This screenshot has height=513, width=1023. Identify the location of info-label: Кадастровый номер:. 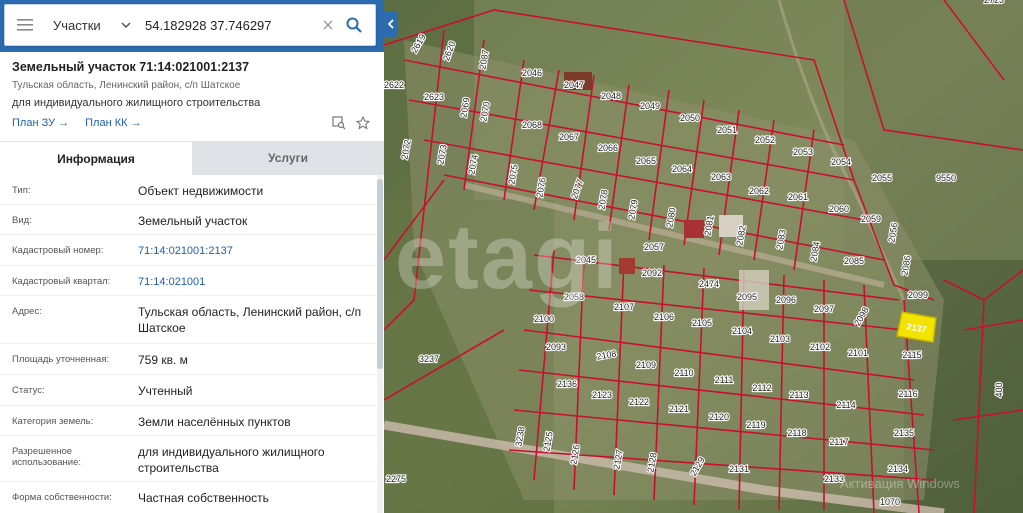
(58, 250).